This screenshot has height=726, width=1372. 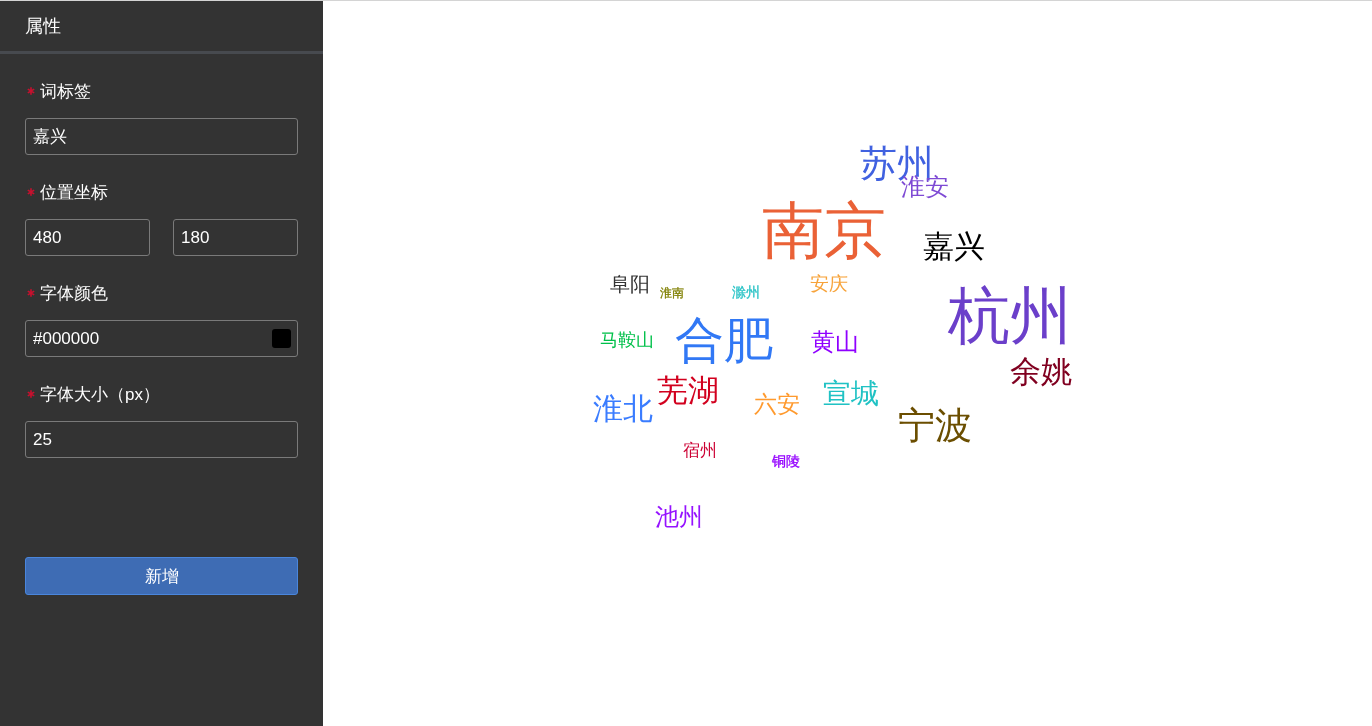 What do you see at coordinates (161, 136) in the screenshot?
I see `input-field: 嘉兴` at bounding box center [161, 136].